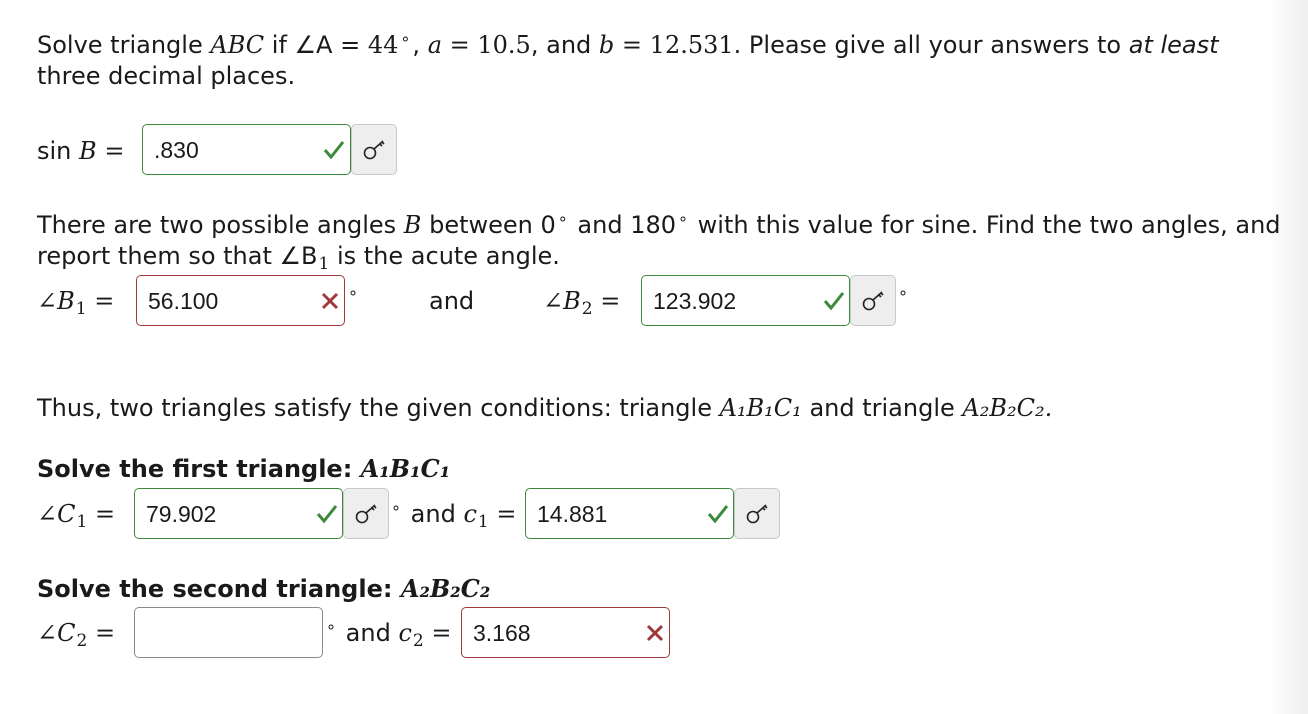 The image size is (1308, 714). What do you see at coordinates (176, 150) in the screenshot?
I see `sin-b-value: .830` at bounding box center [176, 150].